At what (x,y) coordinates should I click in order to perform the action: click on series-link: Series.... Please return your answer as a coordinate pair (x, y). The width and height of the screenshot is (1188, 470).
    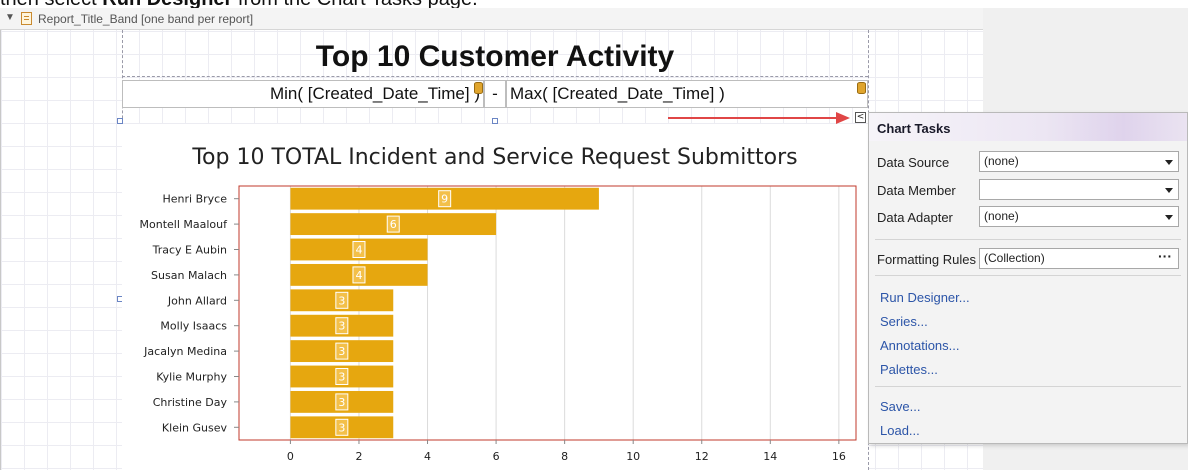
    Looking at the image, I should click on (904, 321).